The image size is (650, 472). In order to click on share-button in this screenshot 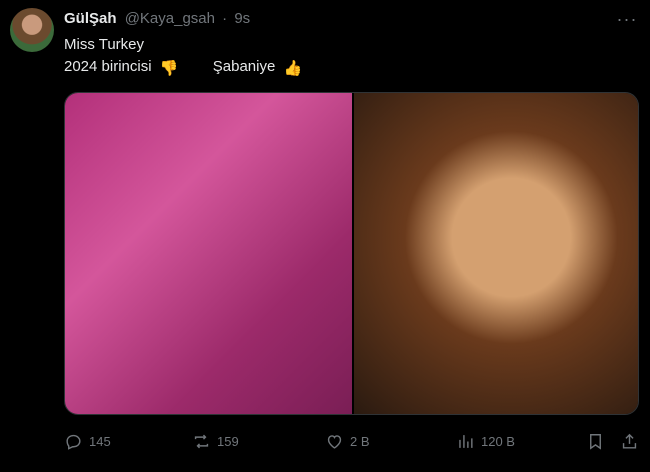, I will do `click(629, 441)`.